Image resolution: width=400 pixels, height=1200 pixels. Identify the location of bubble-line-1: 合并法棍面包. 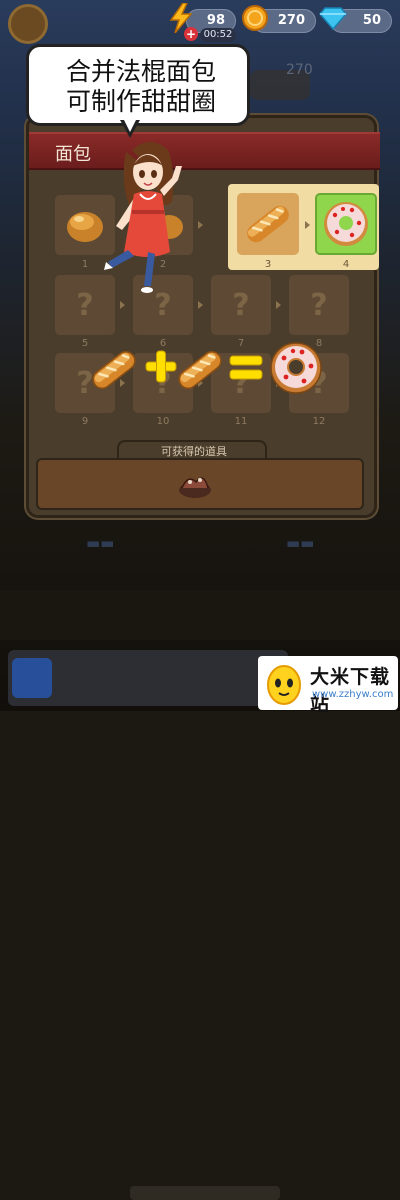
(140, 71).